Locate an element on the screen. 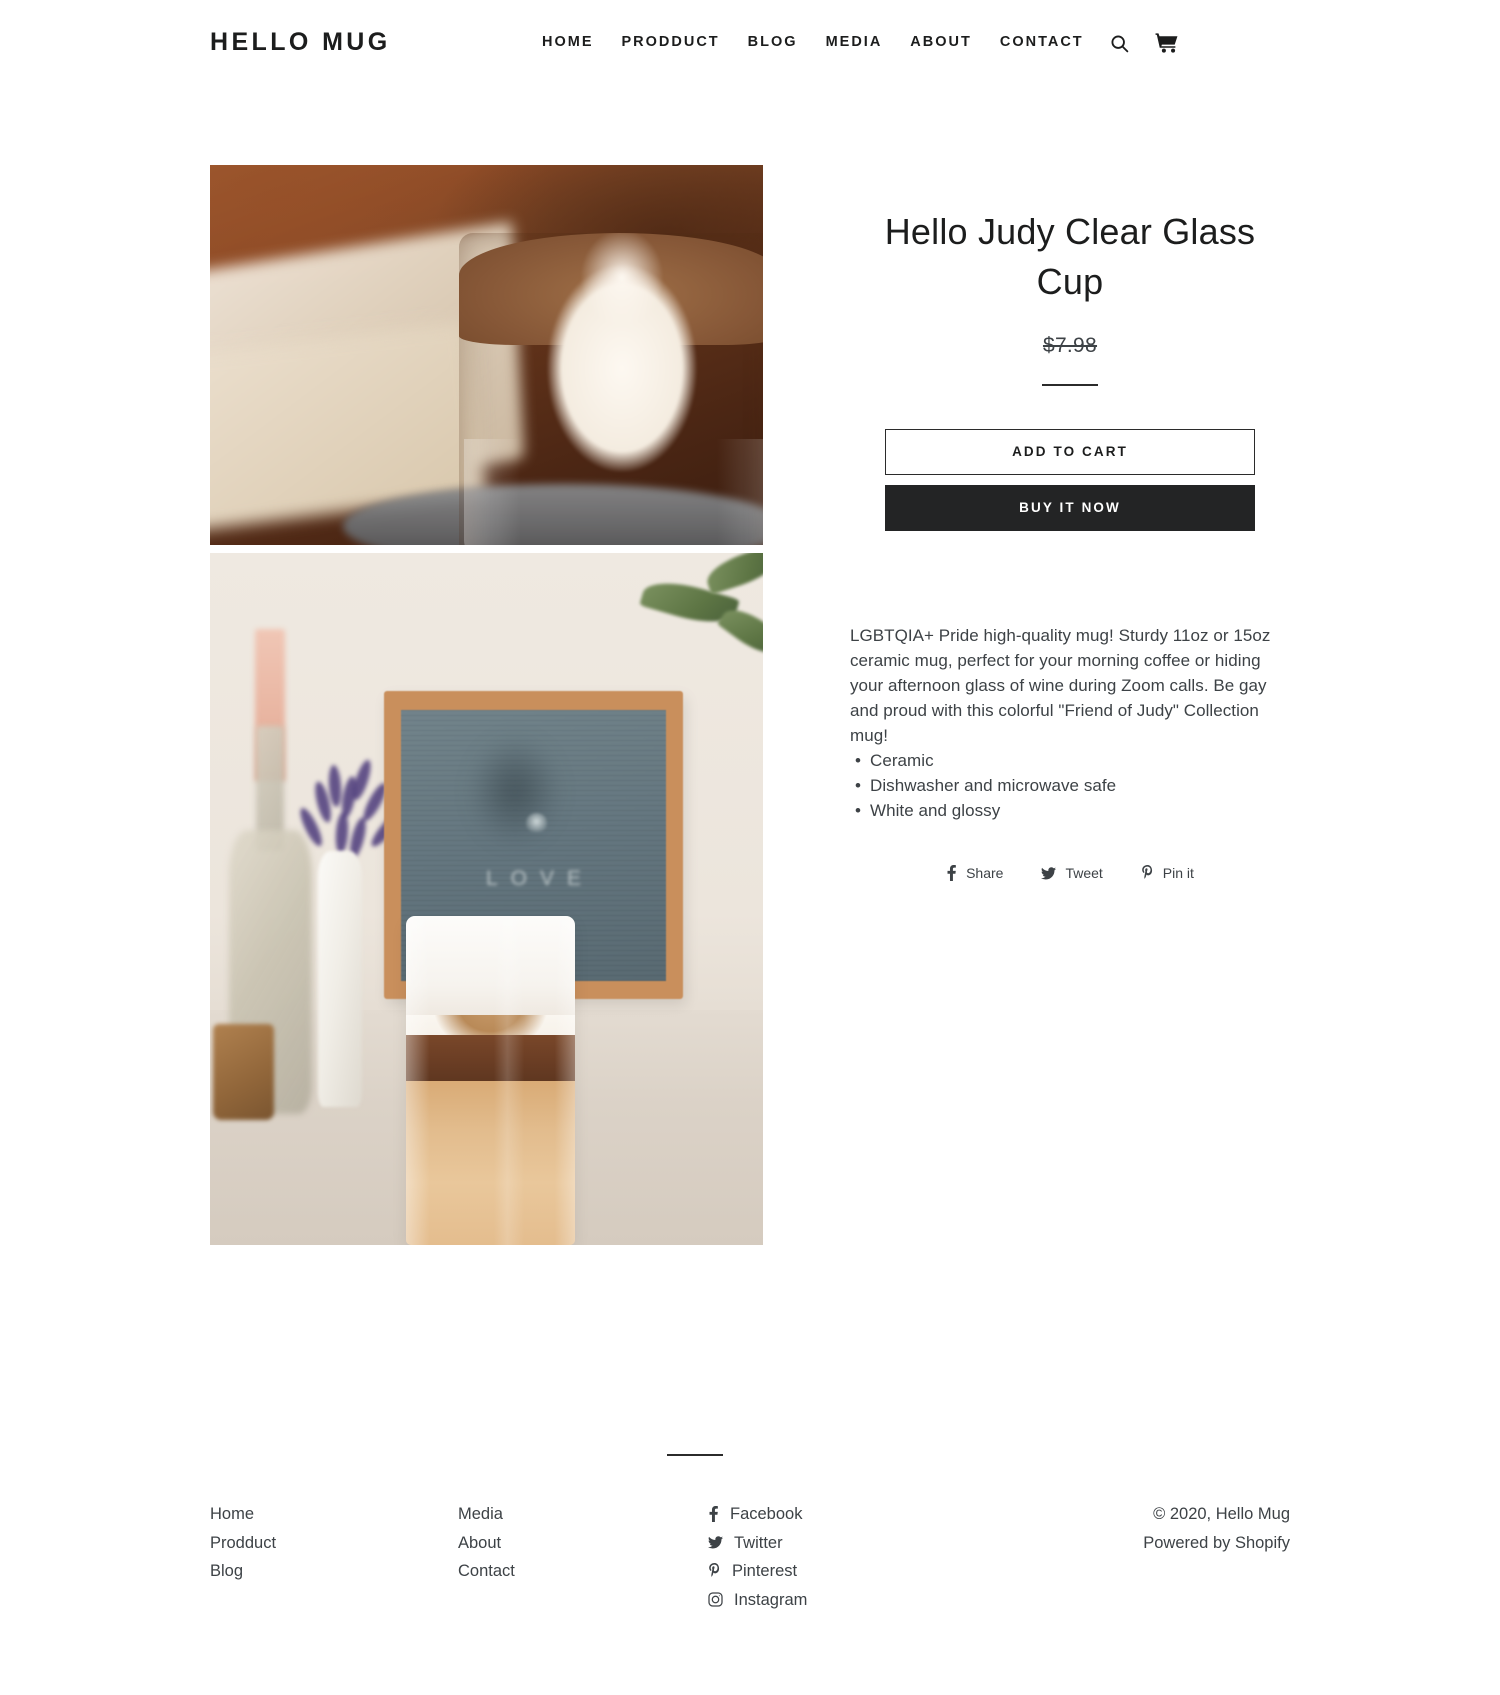 Image resolution: width=1500 pixels, height=1695 pixels. footer-link-about: About is located at coordinates (583, 1543).